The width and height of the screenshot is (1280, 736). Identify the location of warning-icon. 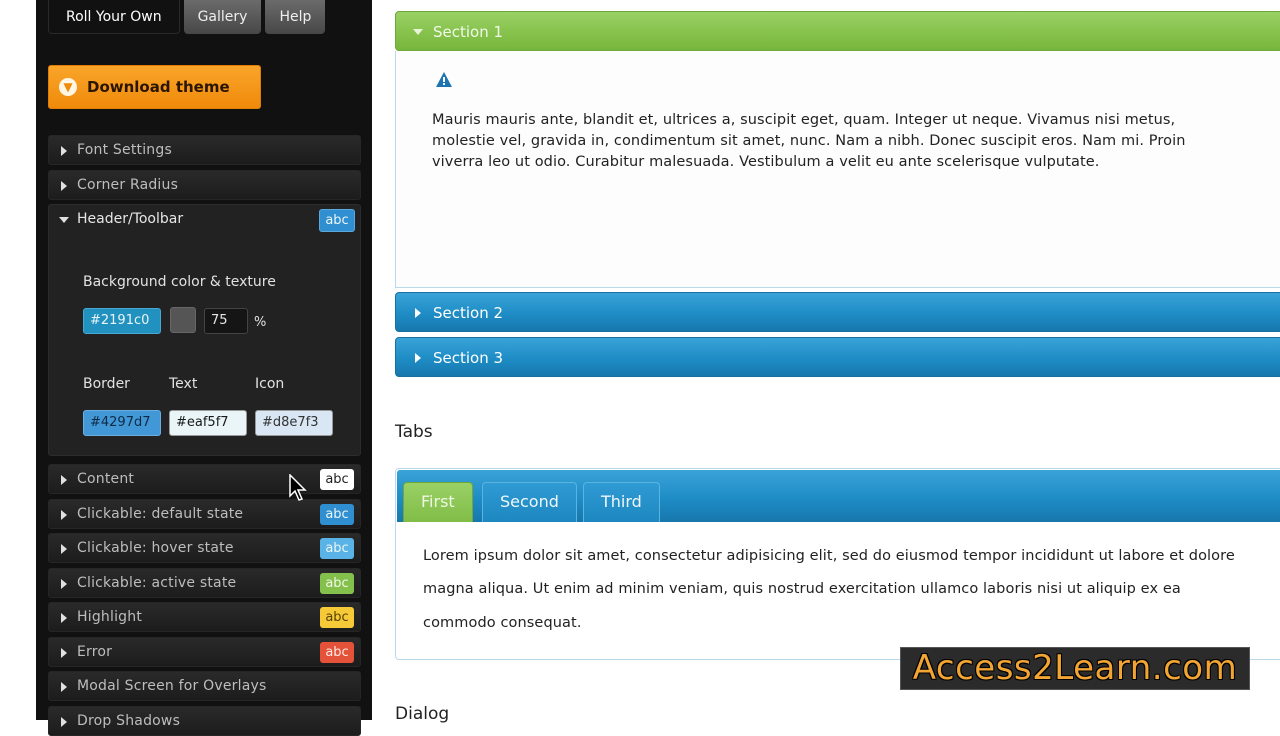
(444, 79).